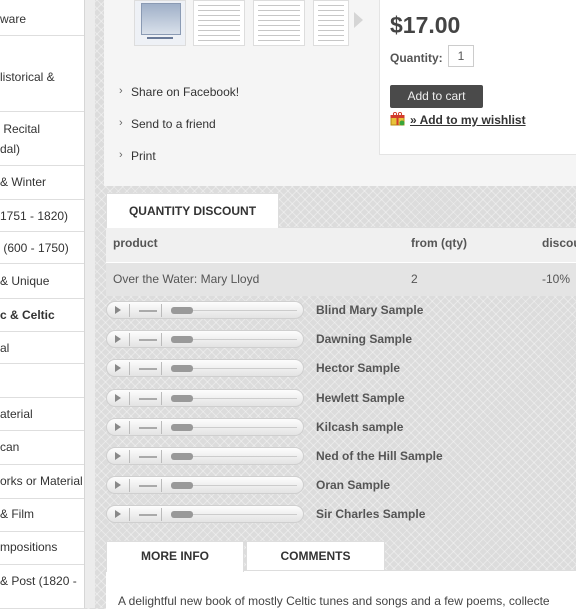  What do you see at coordinates (556, 279) in the screenshot?
I see `cell-discount: -10%` at bounding box center [556, 279].